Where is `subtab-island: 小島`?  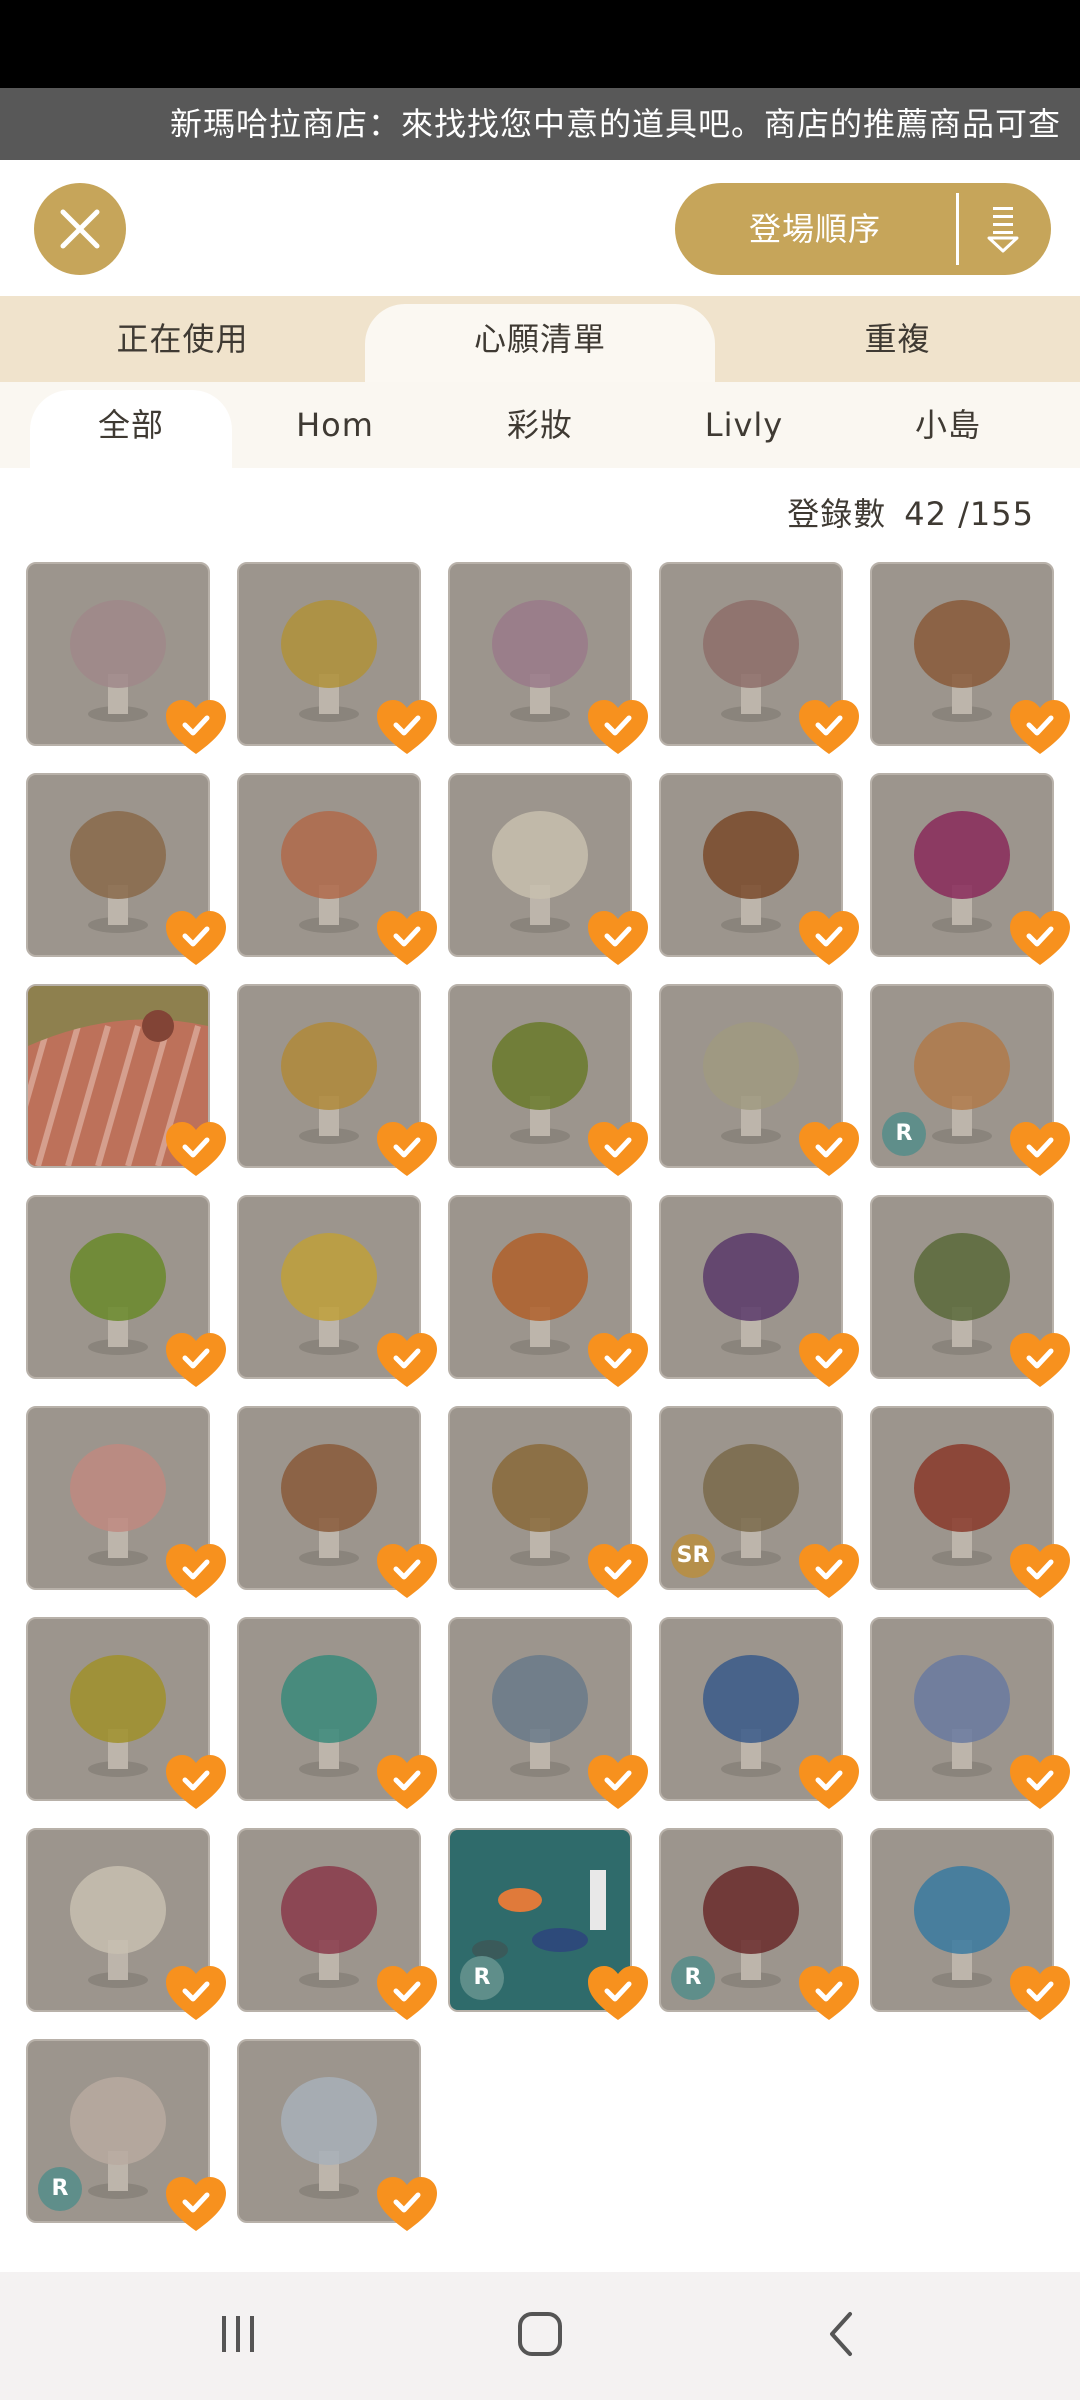
subtab-island: 小島 is located at coordinates (948, 425).